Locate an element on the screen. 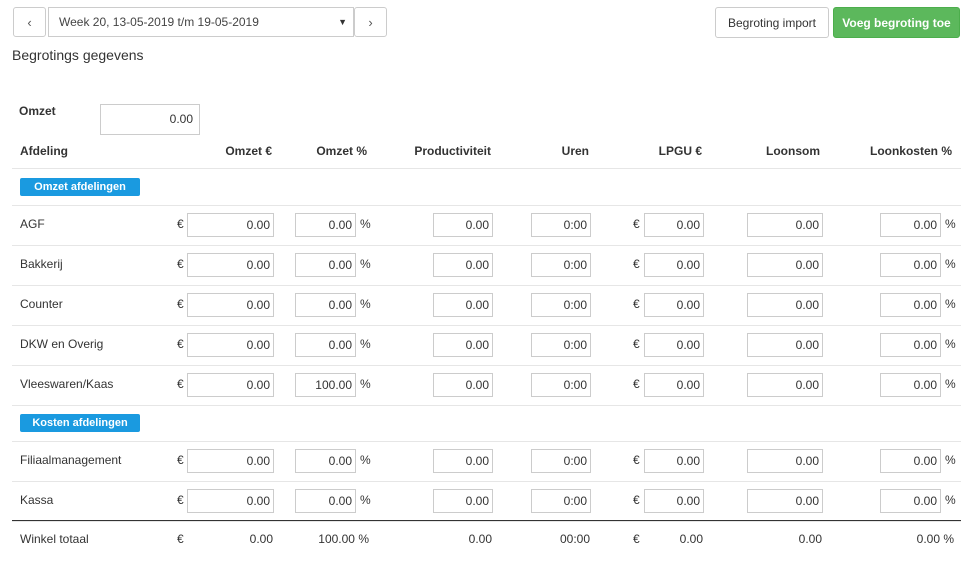 The width and height of the screenshot is (971, 569). col-omzet-eur: Omzet € is located at coordinates (248, 151).